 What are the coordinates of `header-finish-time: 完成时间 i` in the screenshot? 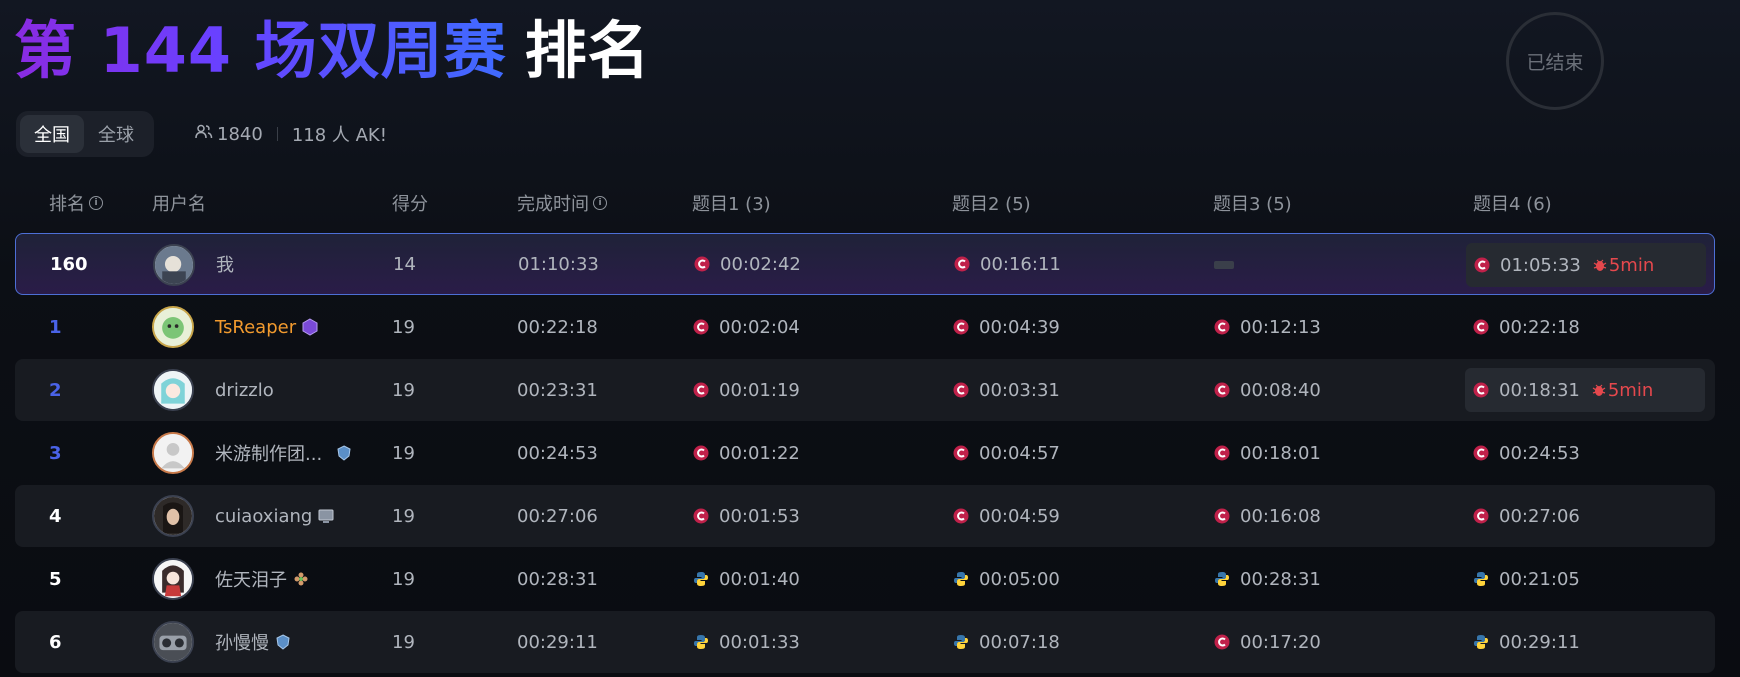 It's located at (562, 203).